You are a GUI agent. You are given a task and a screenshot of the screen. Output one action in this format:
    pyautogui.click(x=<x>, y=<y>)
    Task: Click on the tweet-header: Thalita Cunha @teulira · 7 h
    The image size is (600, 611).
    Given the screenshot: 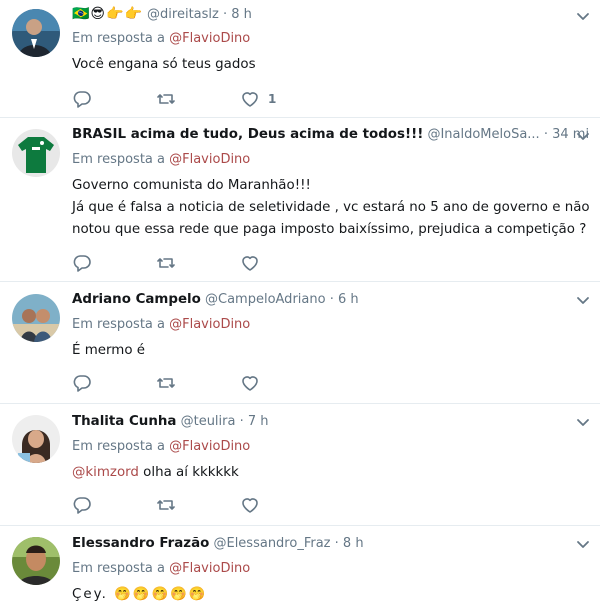 What is the action you would take?
    pyautogui.click(x=330, y=422)
    